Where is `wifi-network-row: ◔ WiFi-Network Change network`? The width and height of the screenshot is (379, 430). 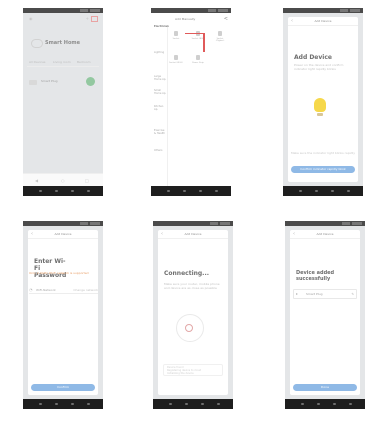
wifi-network-row: ◔ WiFi-Network Change network is located at coordinates (63, 290).